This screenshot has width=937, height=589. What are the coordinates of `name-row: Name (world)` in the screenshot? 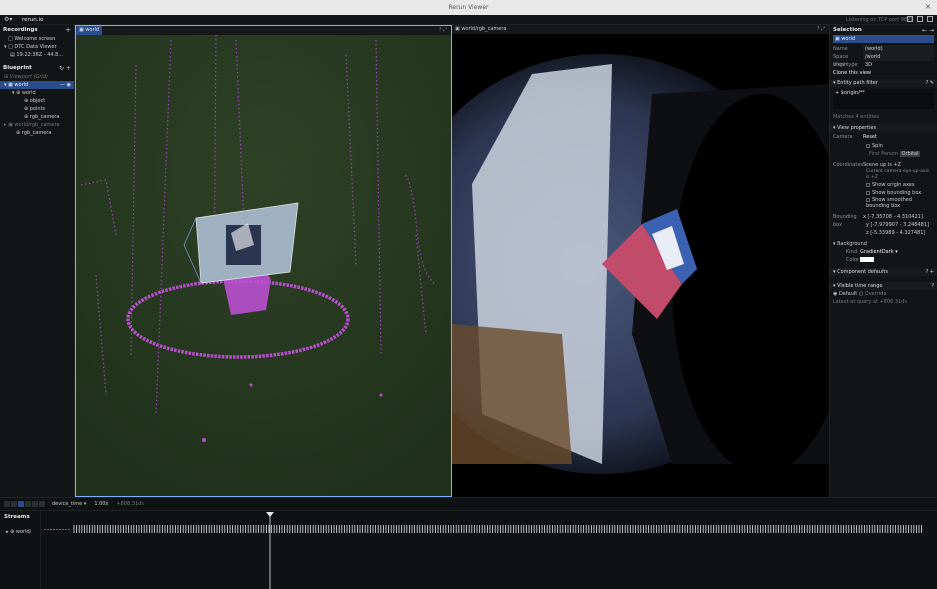 It's located at (883, 49).